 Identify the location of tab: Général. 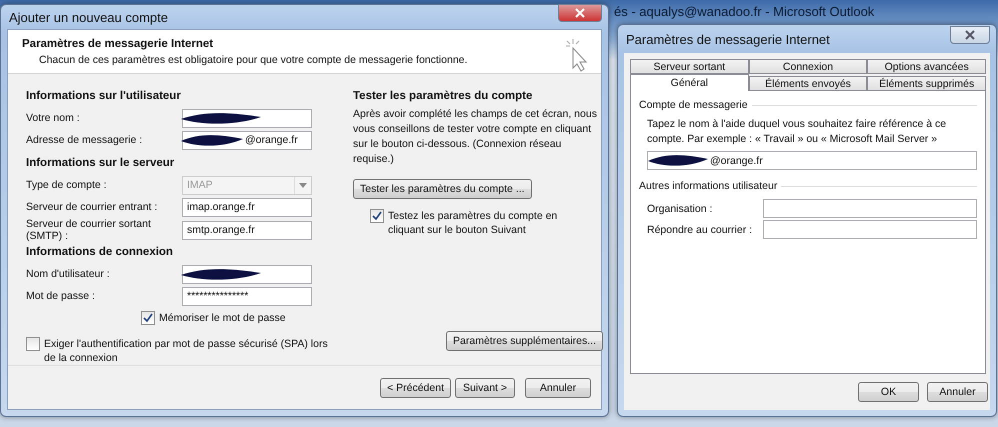
(689, 82).